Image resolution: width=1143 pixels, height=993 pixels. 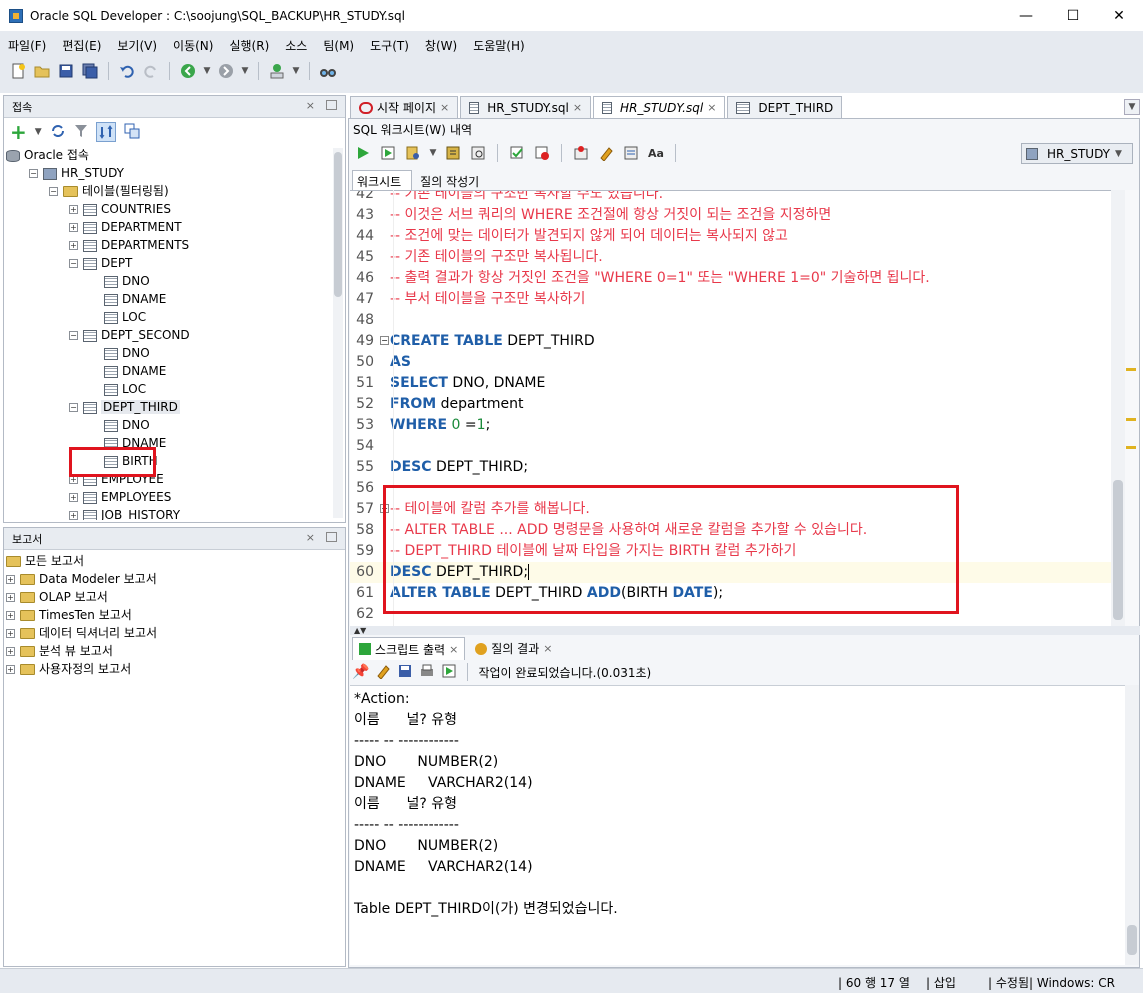 I want to click on sql-dropdown-icon: ▼, so click(x=296, y=71).